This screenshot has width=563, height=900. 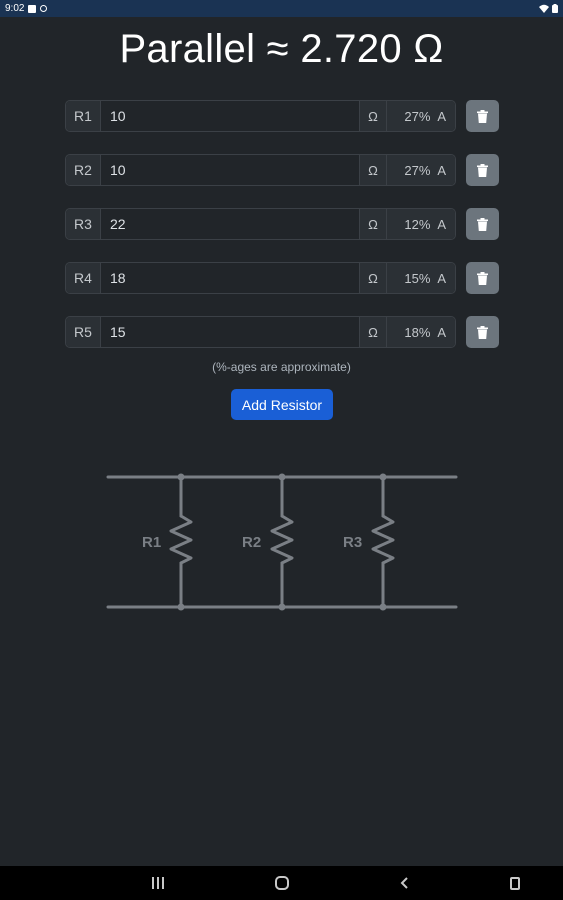 I want to click on resistor-label: R5, so click(x=83, y=332).